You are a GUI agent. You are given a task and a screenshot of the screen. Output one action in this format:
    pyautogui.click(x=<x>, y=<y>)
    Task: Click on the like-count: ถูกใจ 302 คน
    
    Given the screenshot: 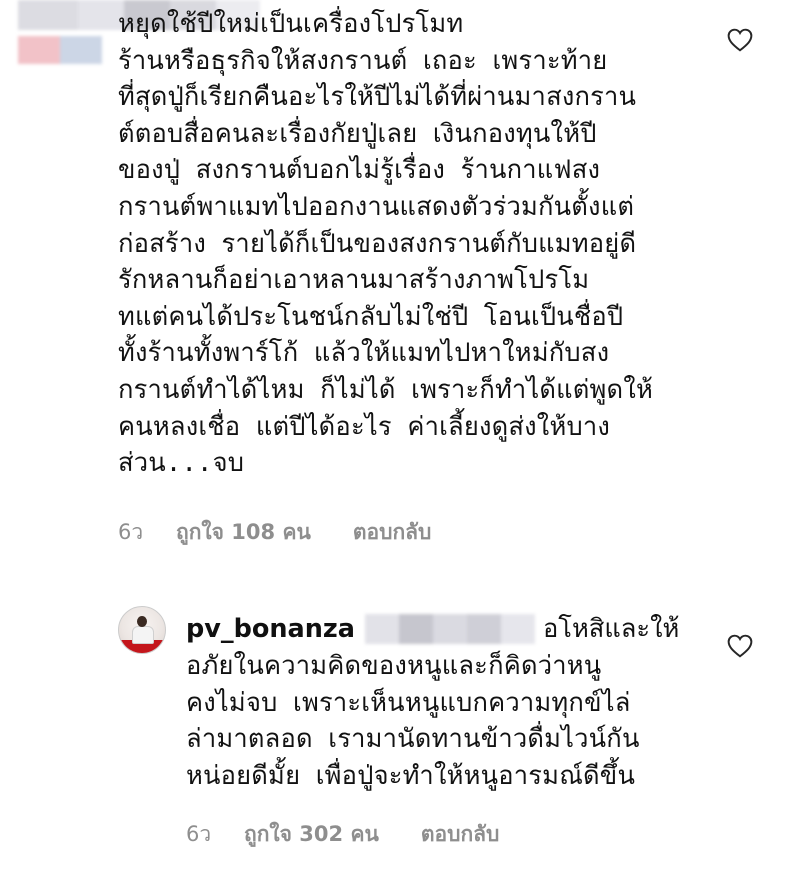 What is the action you would take?
    pyautogui.click(x=311, y=834)
    